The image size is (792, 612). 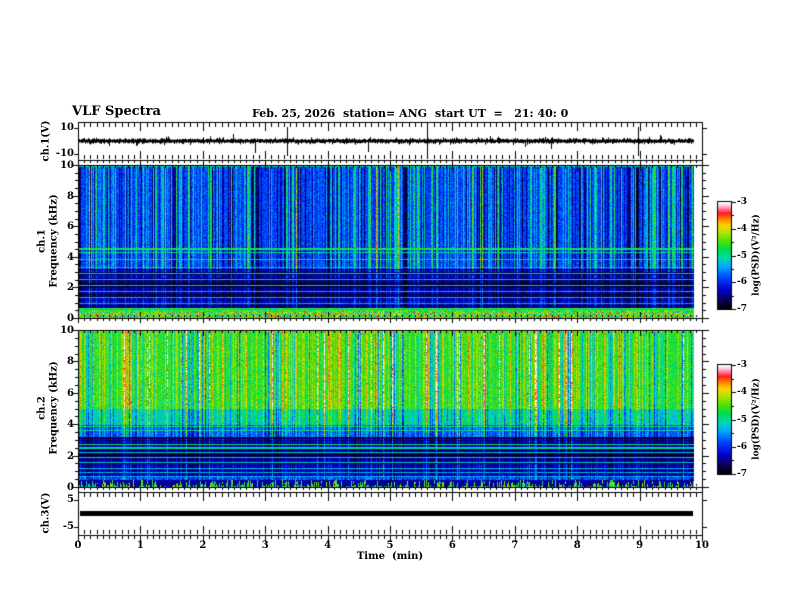 I want to click on date-label: Feb. 25, 2026, so click(x=294, y=113).